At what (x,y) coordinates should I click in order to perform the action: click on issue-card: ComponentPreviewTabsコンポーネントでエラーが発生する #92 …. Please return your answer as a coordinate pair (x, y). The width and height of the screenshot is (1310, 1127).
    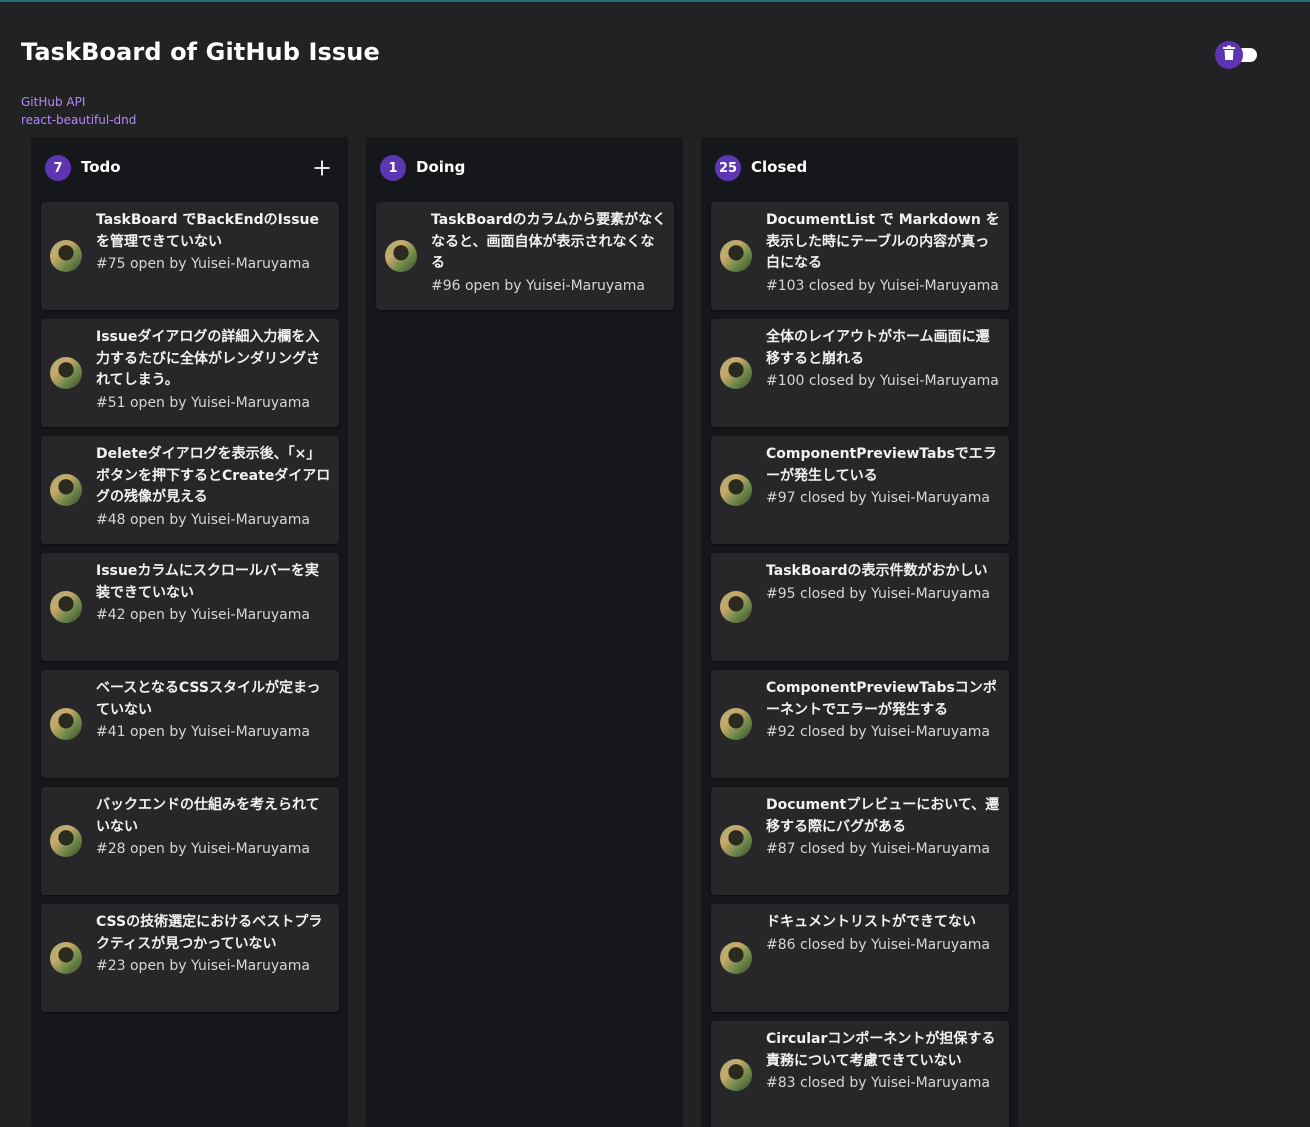
    Looking at the image, I should click on (860, 724).